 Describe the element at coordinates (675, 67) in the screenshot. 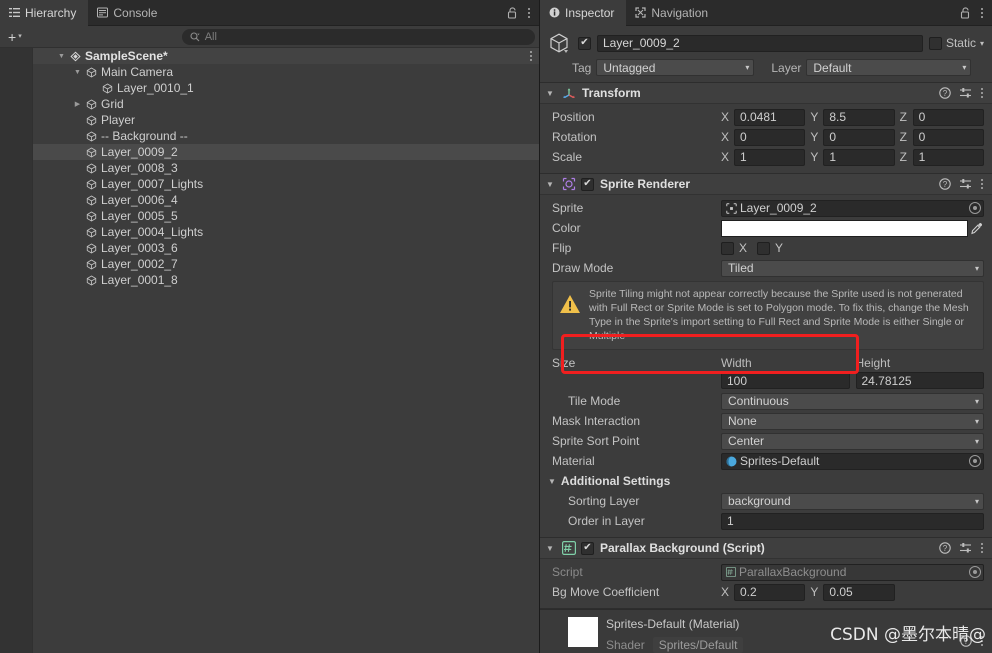

I see `tag-dropdown: Untagged ▾` at that location.